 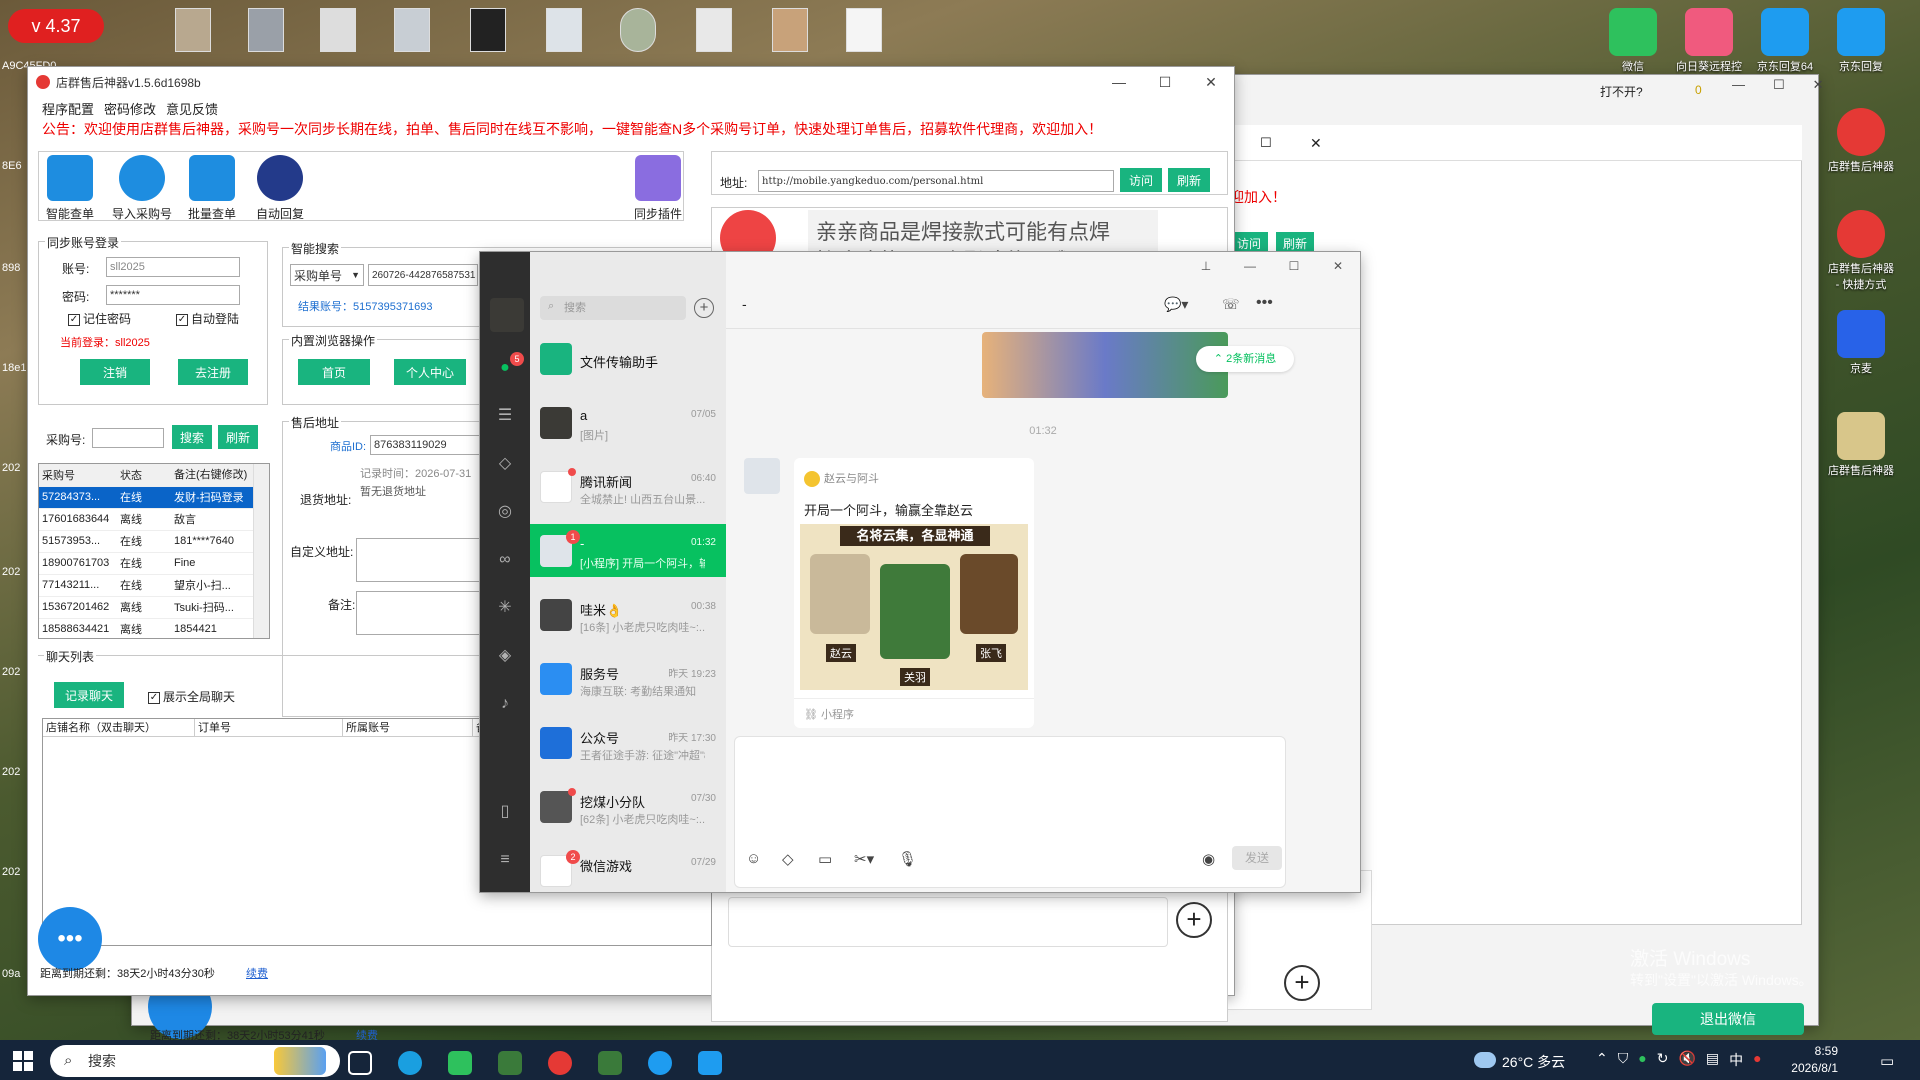 I want to click on table-row: 57284373... 在线 发财-扫码登录, so click(x=146, y=497).